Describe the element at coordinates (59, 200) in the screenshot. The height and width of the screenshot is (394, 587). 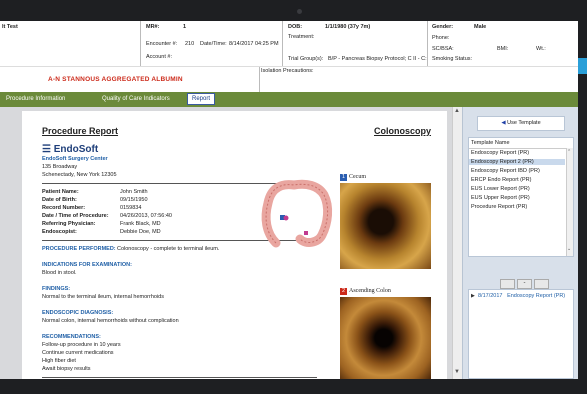
I see `dob-label: Date of Birth:` at that location.